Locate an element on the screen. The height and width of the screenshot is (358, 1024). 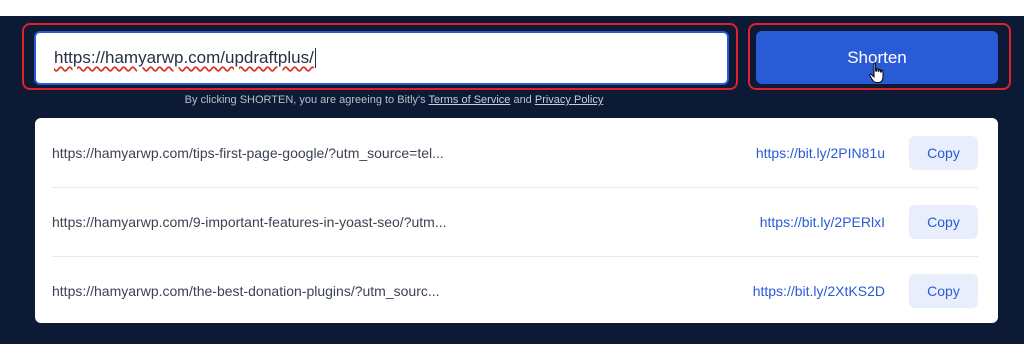
terms-and-text: and is located at coordinates (522, 100).